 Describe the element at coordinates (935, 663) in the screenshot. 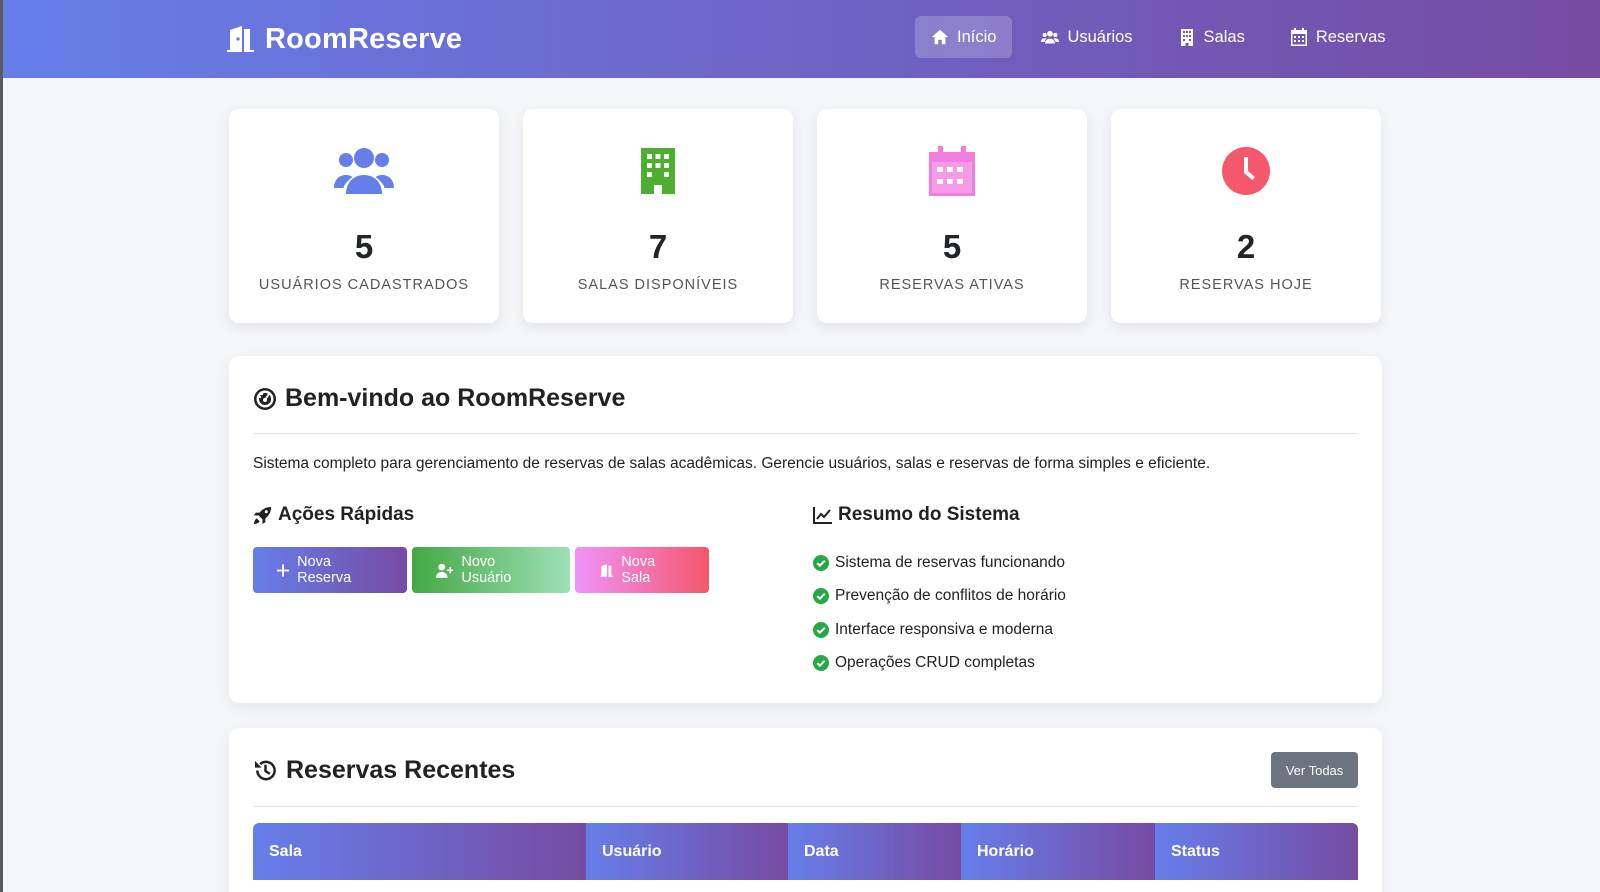

I see `summary-item-text: Operações CRUD completas` at that location.